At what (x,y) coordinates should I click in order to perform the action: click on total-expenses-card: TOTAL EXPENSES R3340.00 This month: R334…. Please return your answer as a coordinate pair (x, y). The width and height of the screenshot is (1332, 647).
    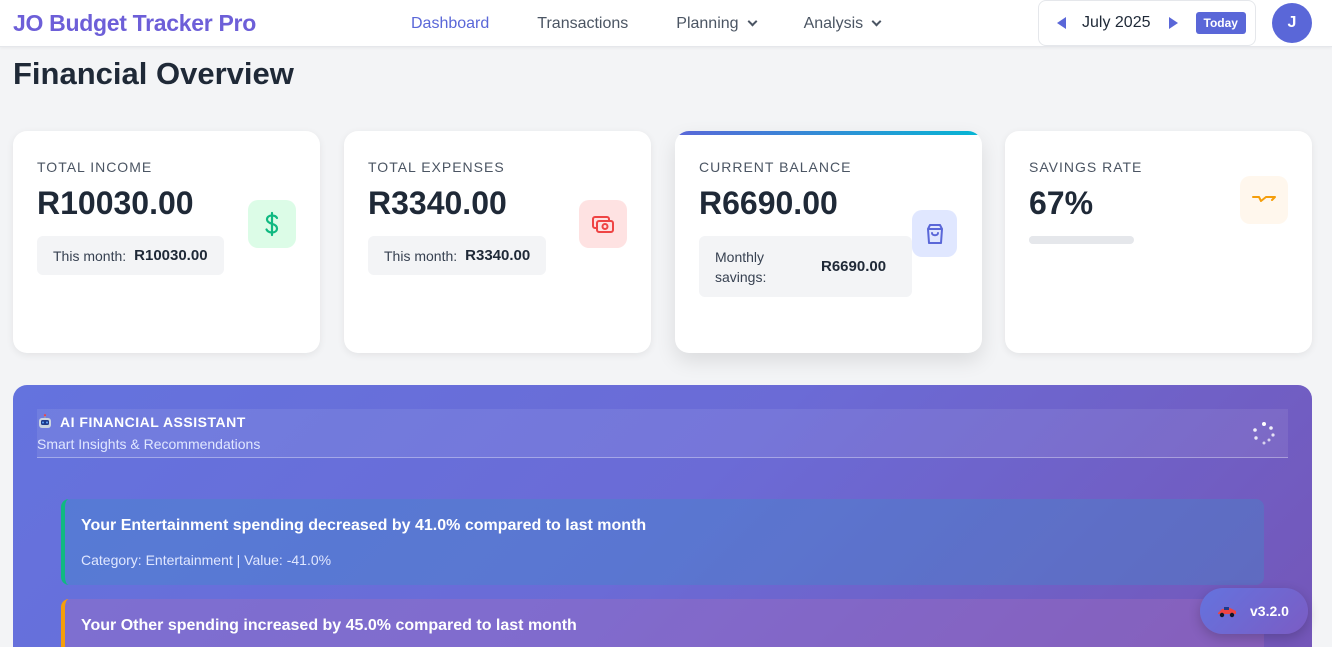
    Looking at the image, I should click on (497, 242).